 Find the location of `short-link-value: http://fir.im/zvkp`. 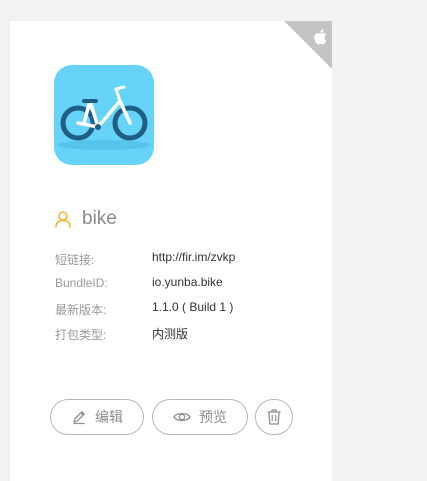

short-link-value: http://fir.im/zvkp is located at coordinates (193, 257).